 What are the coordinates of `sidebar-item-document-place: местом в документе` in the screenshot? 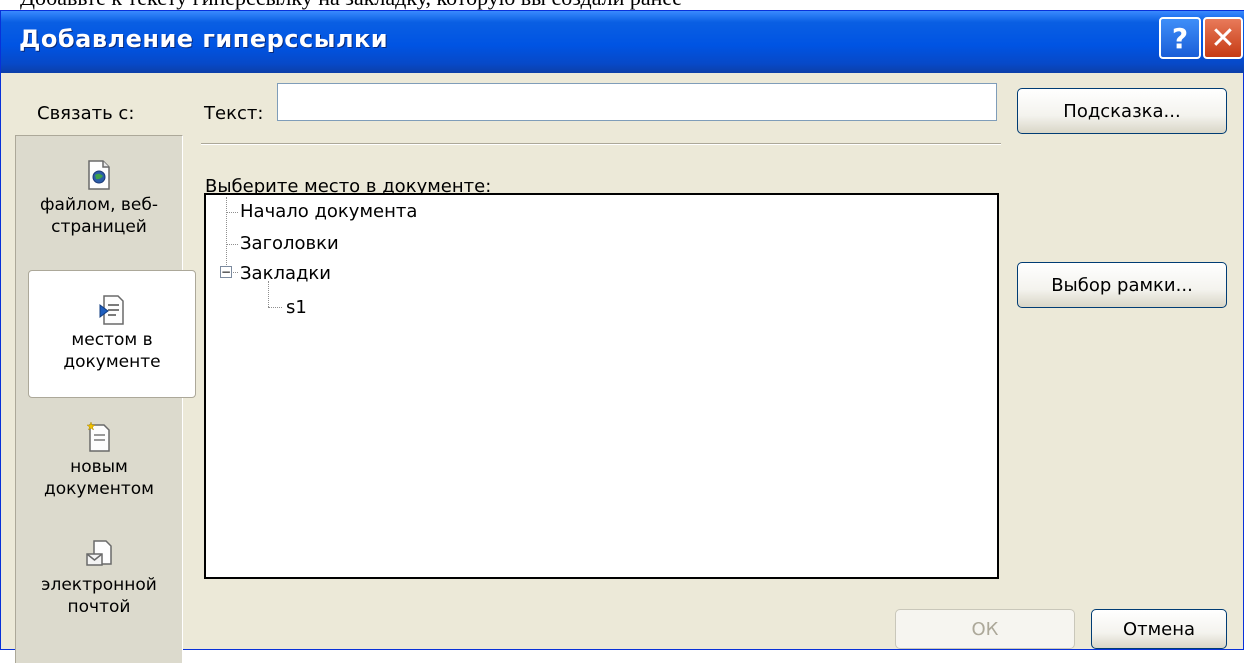 It's located at (112, 334).